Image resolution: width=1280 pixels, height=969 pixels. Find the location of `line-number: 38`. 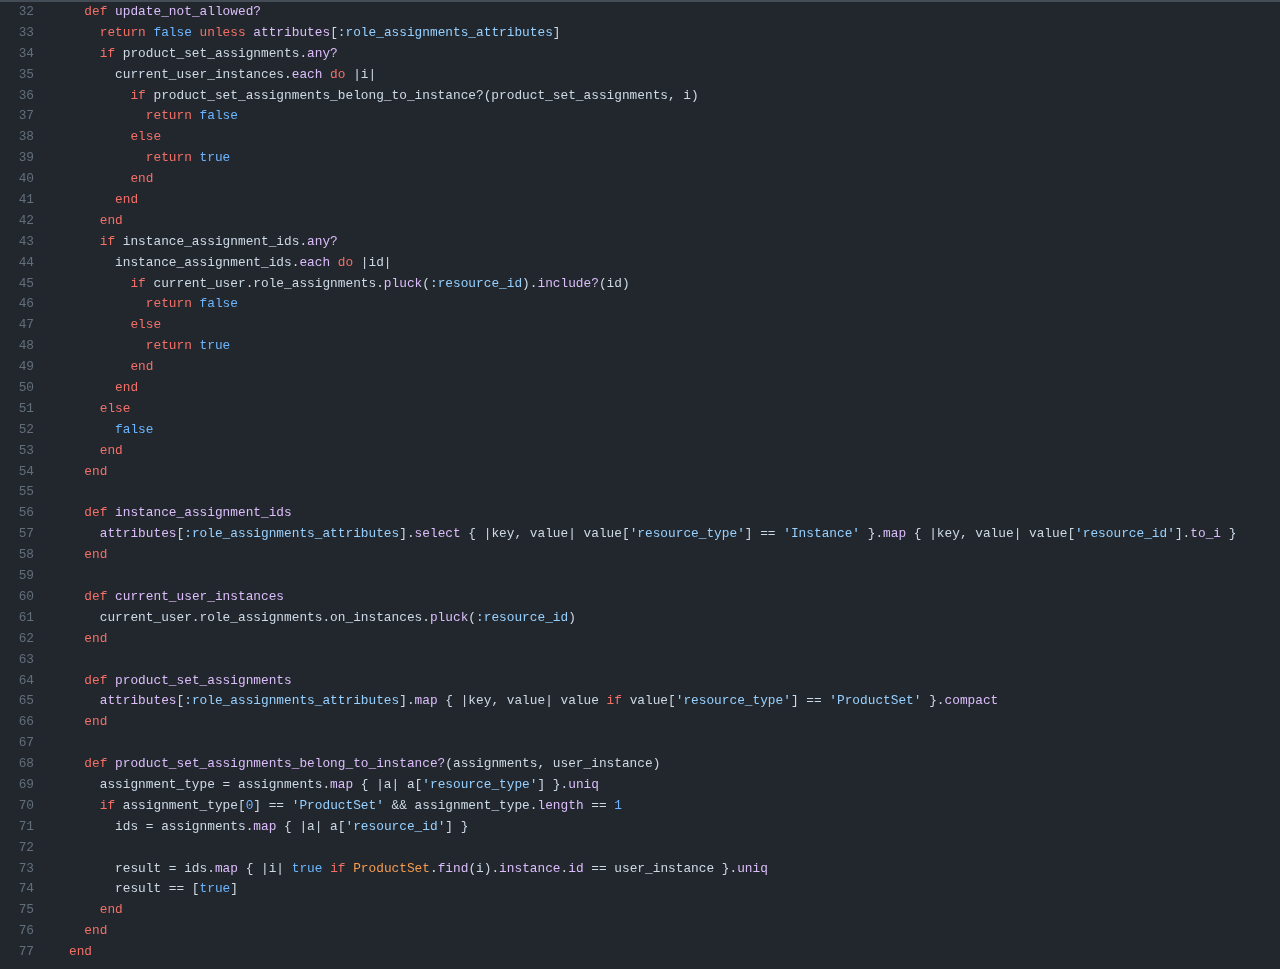

line-number: 38 is located at coordinates (25, 137).